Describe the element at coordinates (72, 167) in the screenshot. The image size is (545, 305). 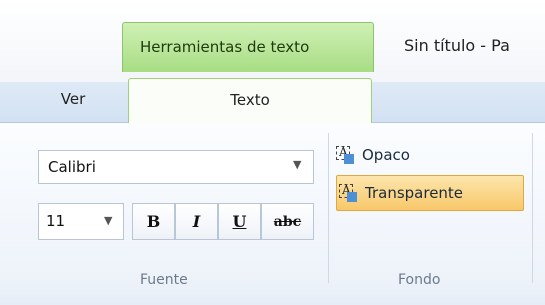
I see `font-family-value: Calibri` at that location.